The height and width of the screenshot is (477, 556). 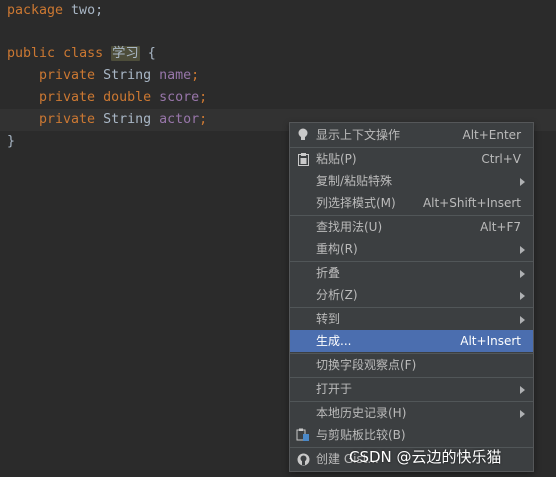 What do you see at coordinates (490, 341) in the screenshot?
I see `menu-item-shortcut: Alt+Insert` at bounding box center [490, 341].